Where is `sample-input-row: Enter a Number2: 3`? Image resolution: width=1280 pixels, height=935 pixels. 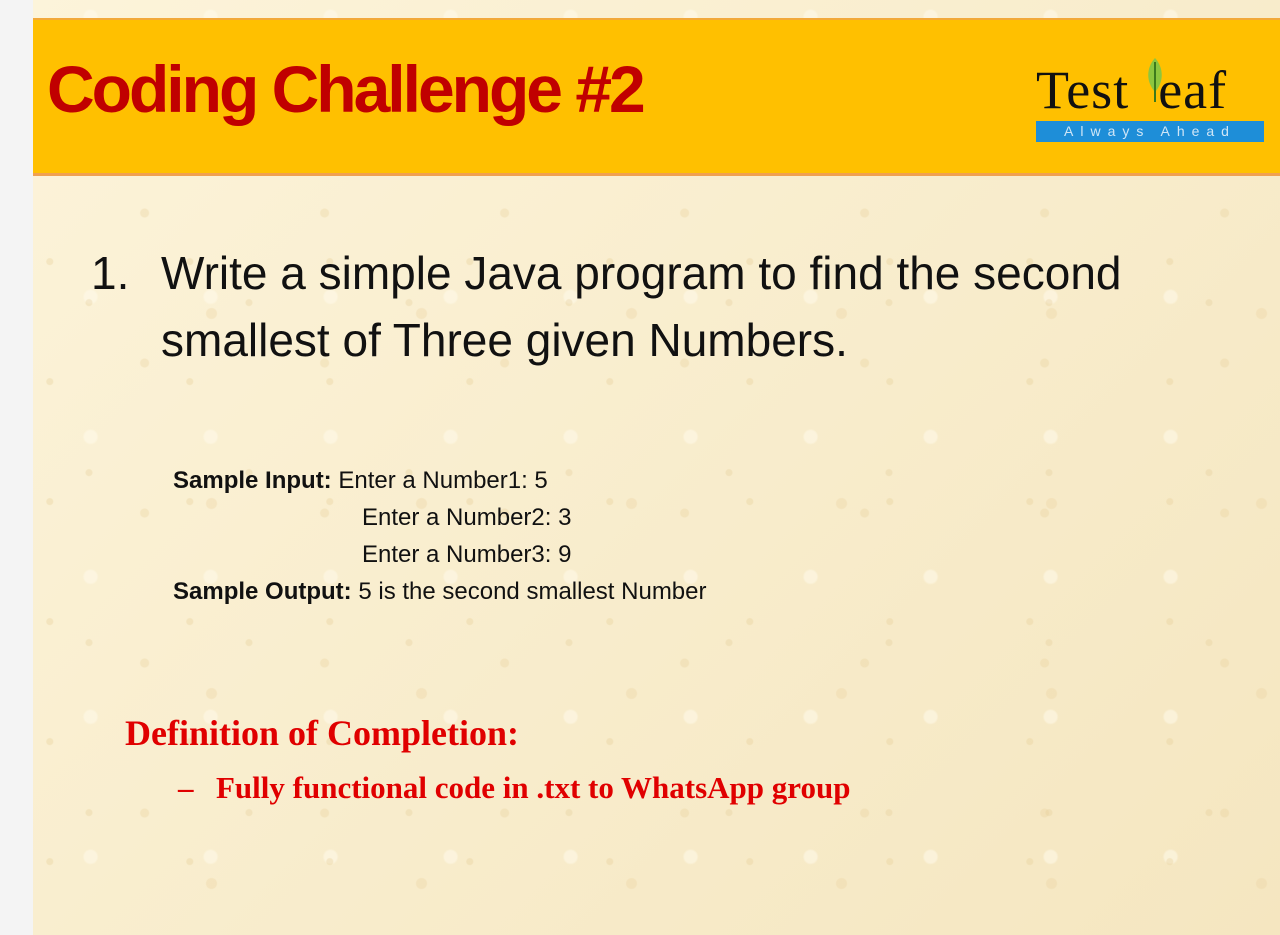 sample-input-row: Enter a Number2: 3 is located at coordinates (440, 517).